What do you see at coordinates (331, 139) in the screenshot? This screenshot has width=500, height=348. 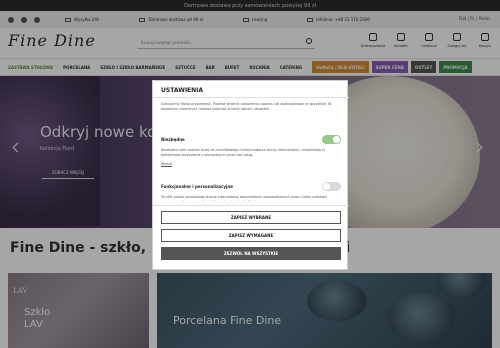 I see `necessary-toggle` at bounding box center [331, 139].